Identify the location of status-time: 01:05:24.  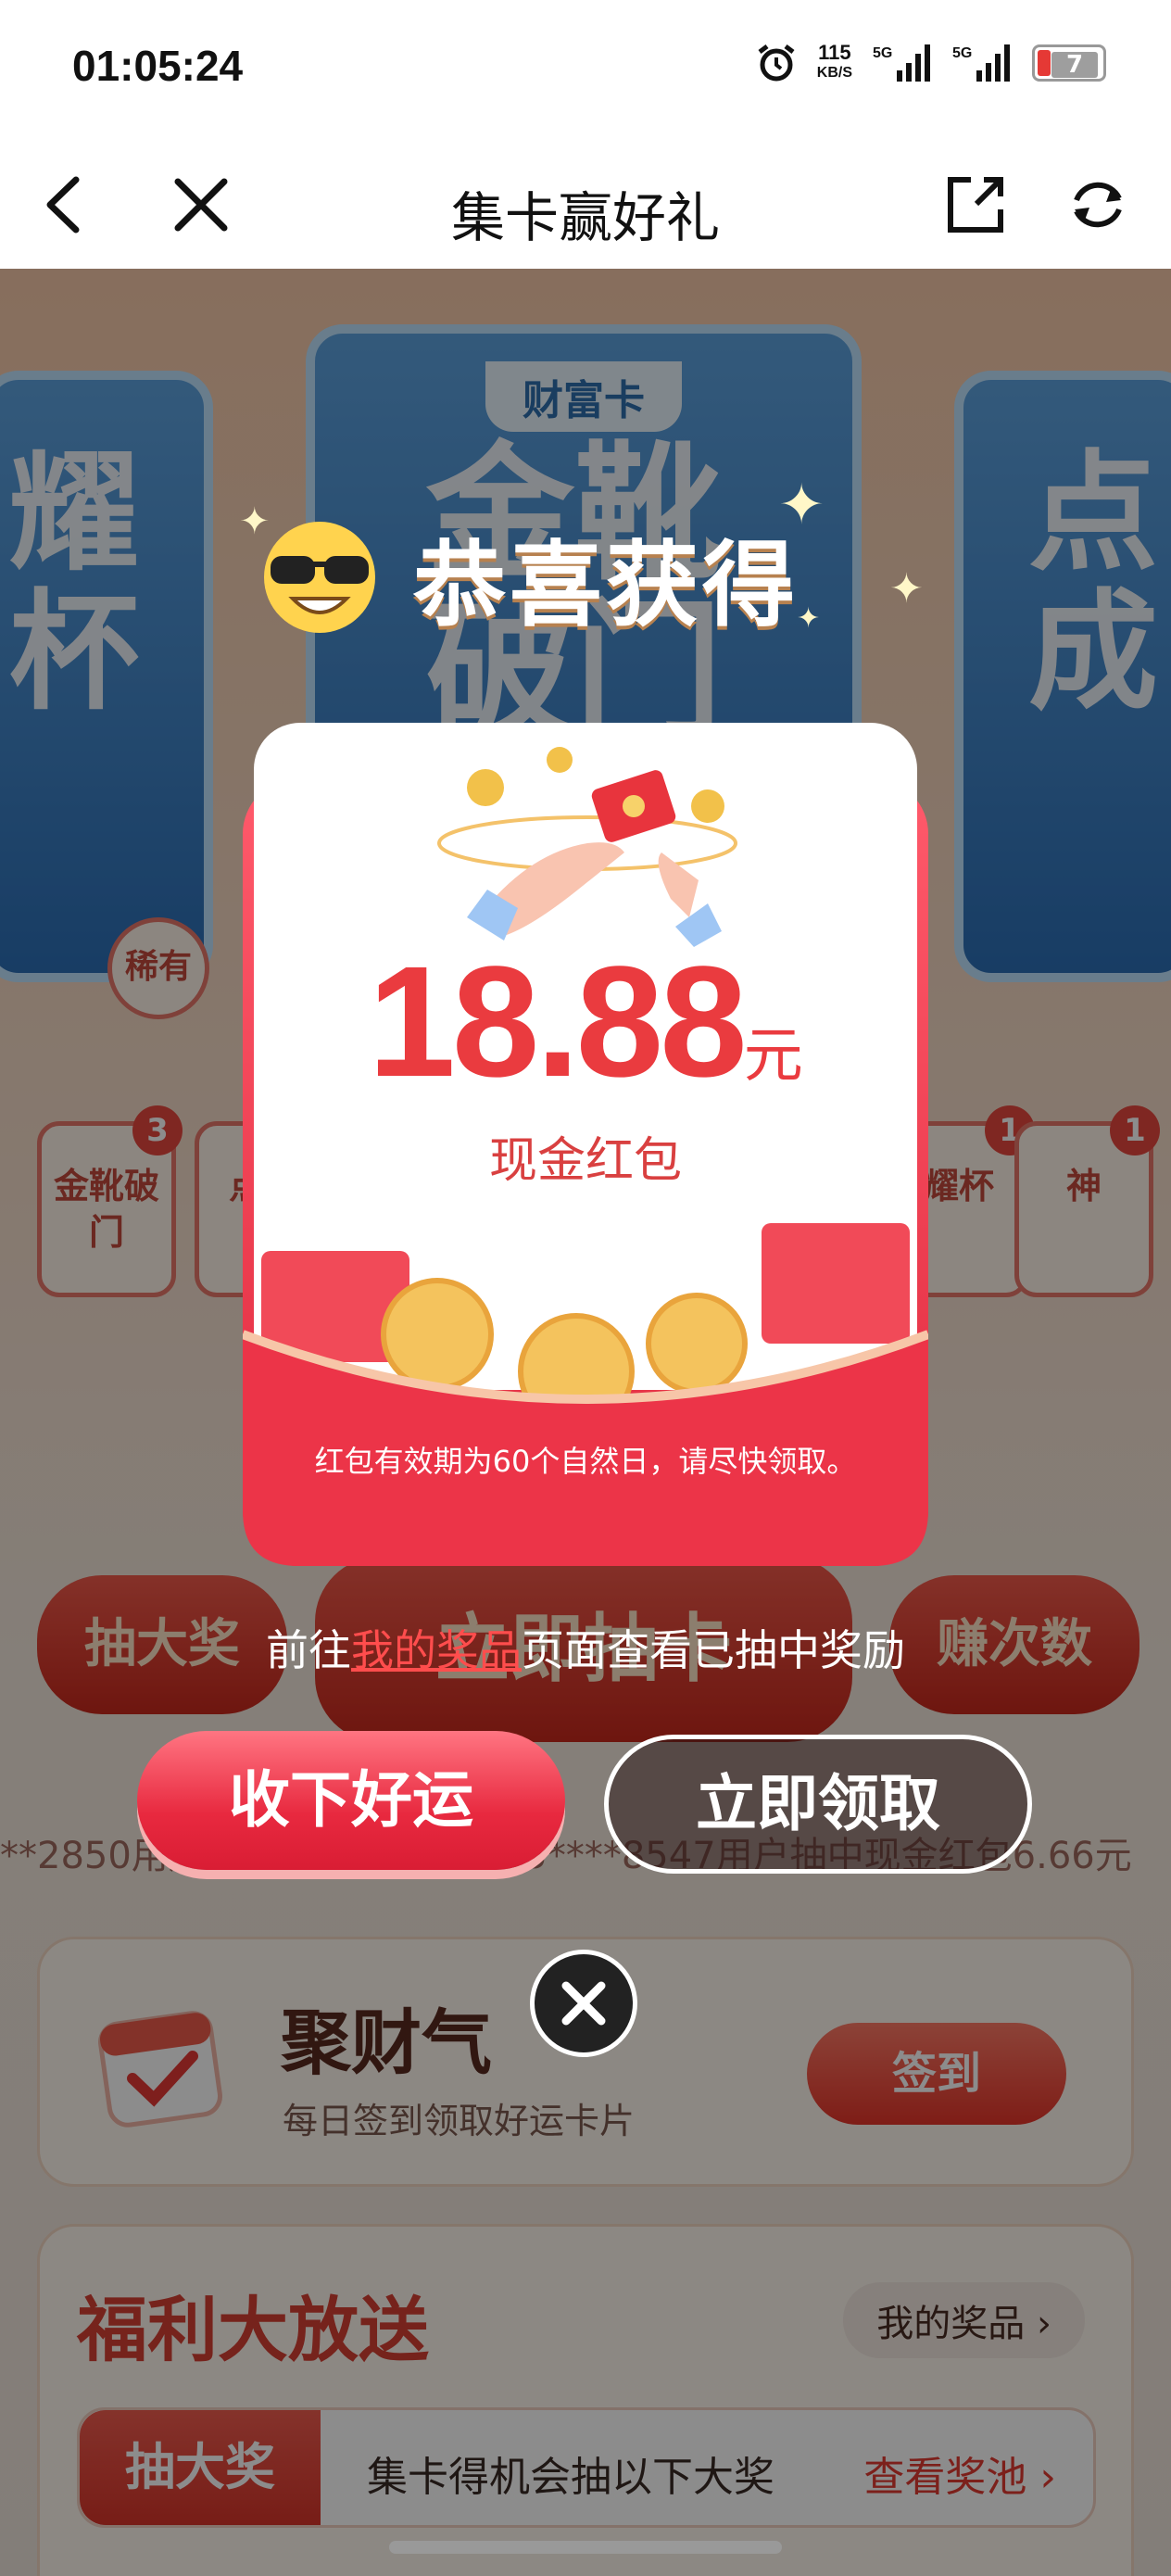
(158, 66).